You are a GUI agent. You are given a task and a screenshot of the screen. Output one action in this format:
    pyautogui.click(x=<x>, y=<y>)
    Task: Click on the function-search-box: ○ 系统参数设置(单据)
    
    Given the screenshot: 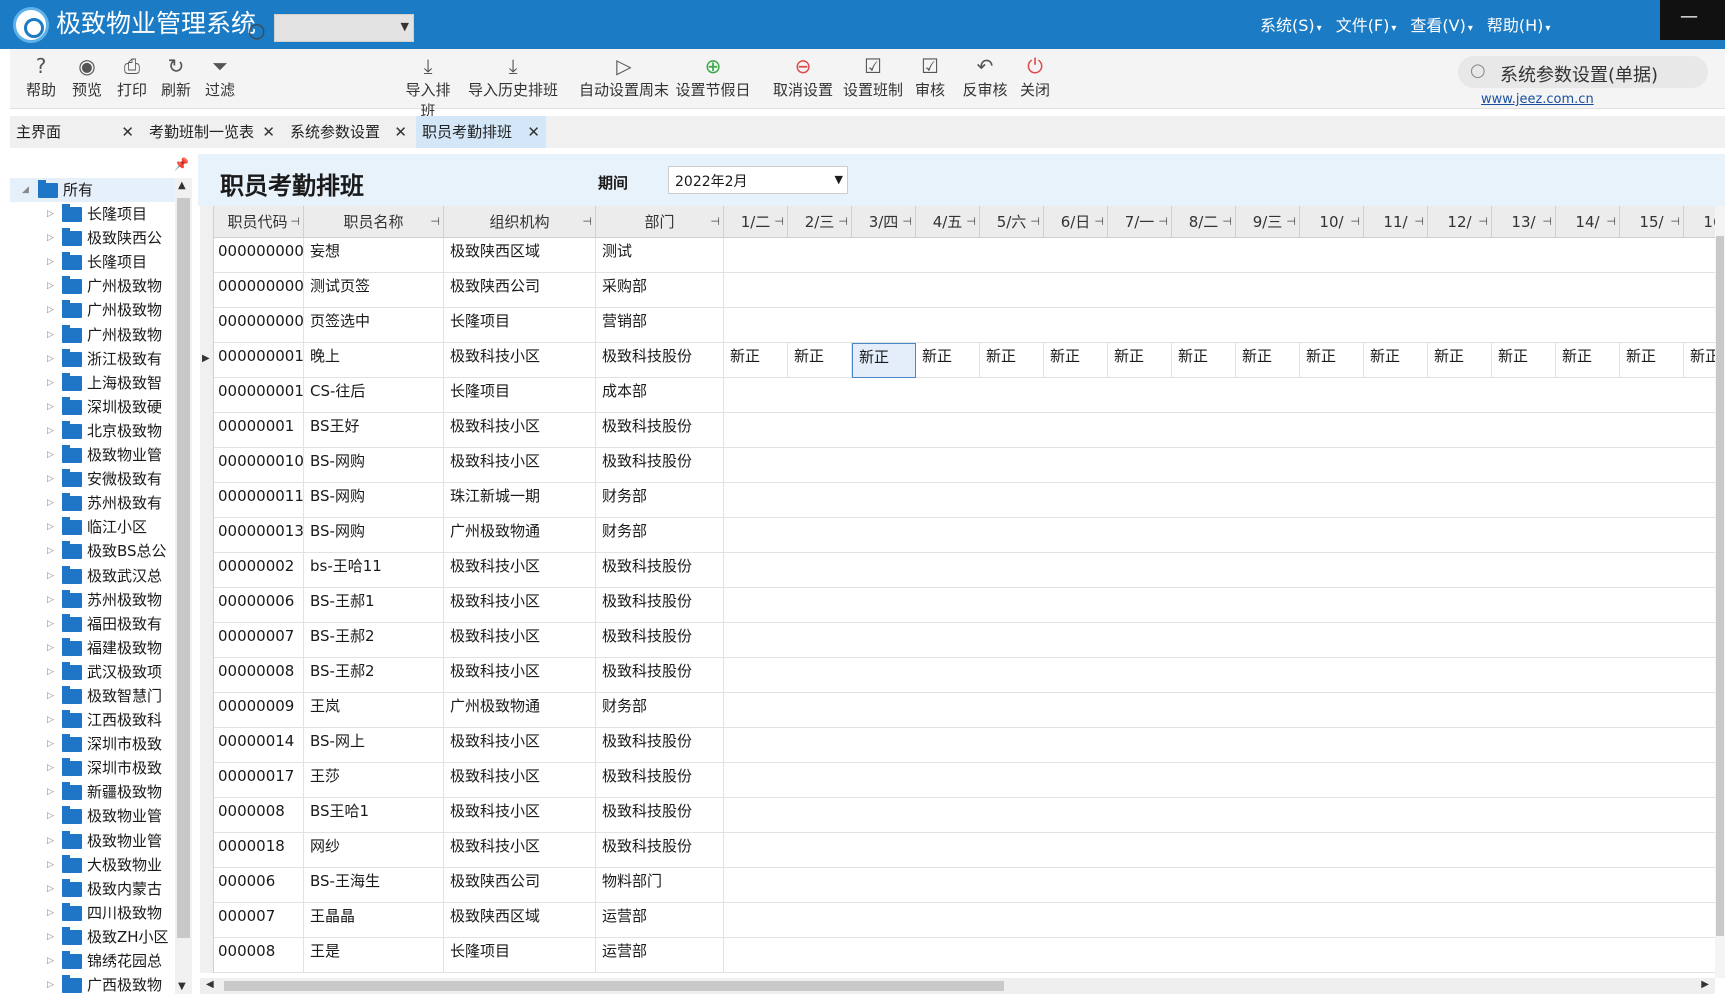 What is the action you would take?
    pyautogui.click(x=1583, y=72)
    